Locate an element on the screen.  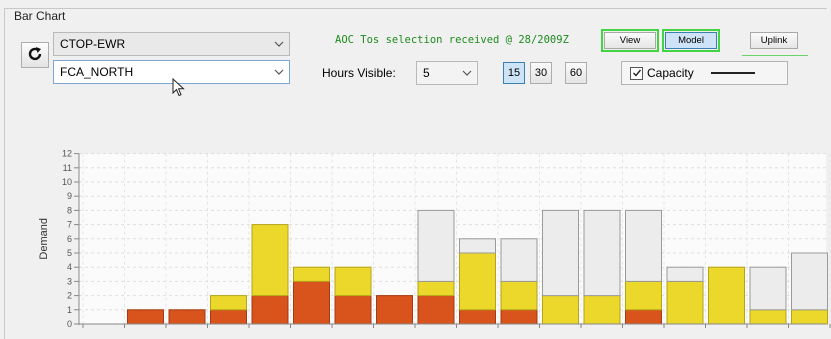
y-tick-label: 12 is located at coordinates (67, 154).